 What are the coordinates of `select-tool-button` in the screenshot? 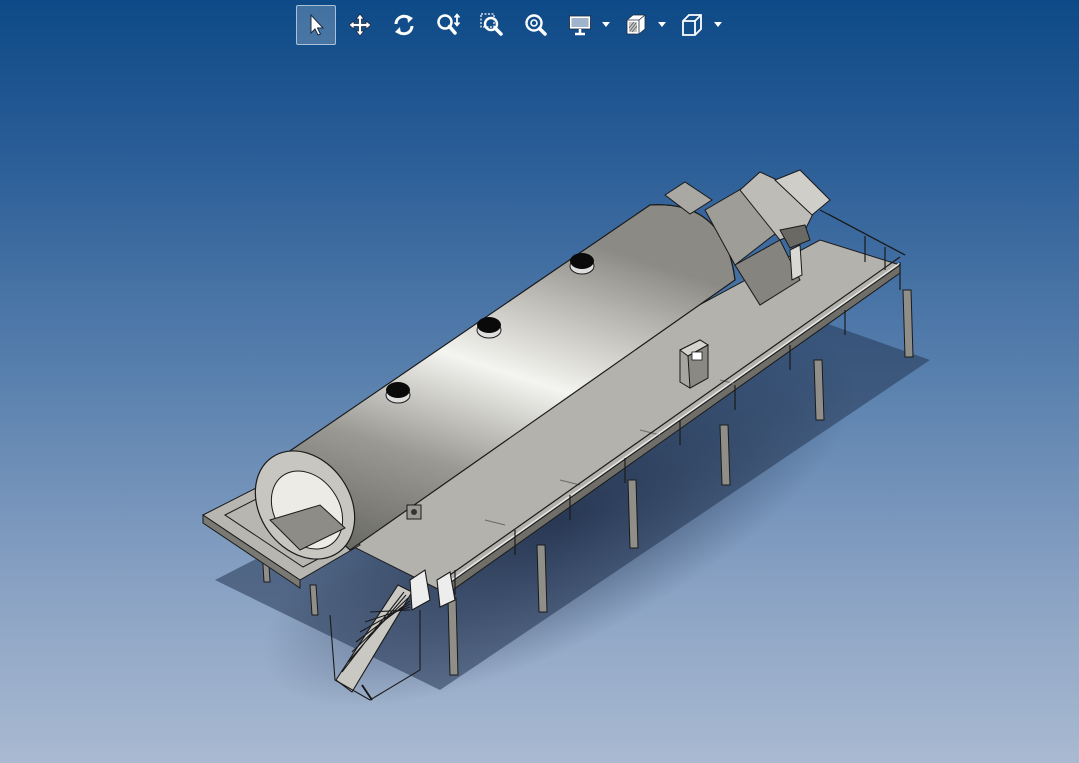 It's located at (316, 25).